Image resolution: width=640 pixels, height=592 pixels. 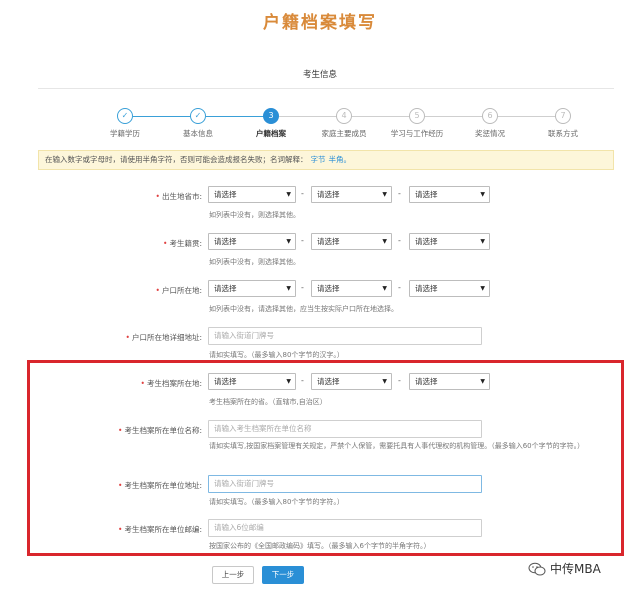 What do you see at coordinates (345, 484) in the screenshot?
I see `archive-unit-address-input: 请输入街道门牌号` at bounding box center [345, 484].